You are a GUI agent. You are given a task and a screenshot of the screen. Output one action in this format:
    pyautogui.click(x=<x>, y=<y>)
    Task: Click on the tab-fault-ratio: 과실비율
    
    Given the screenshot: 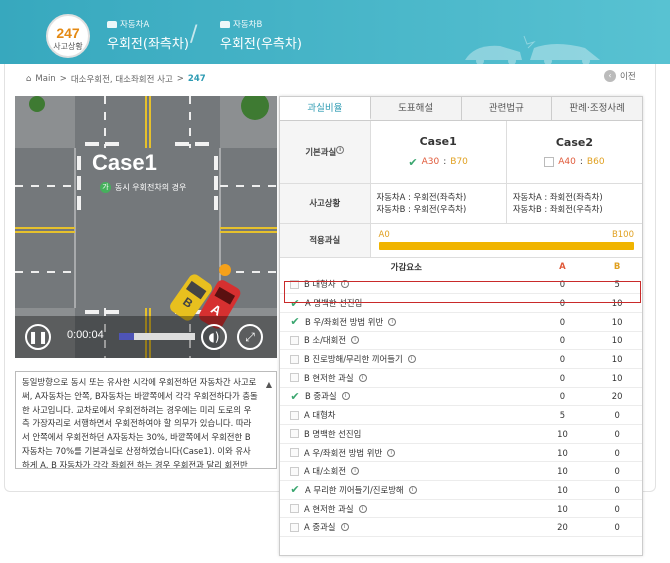 What is the action you would take?
    pyautogui.click(x=325, y=108)
    